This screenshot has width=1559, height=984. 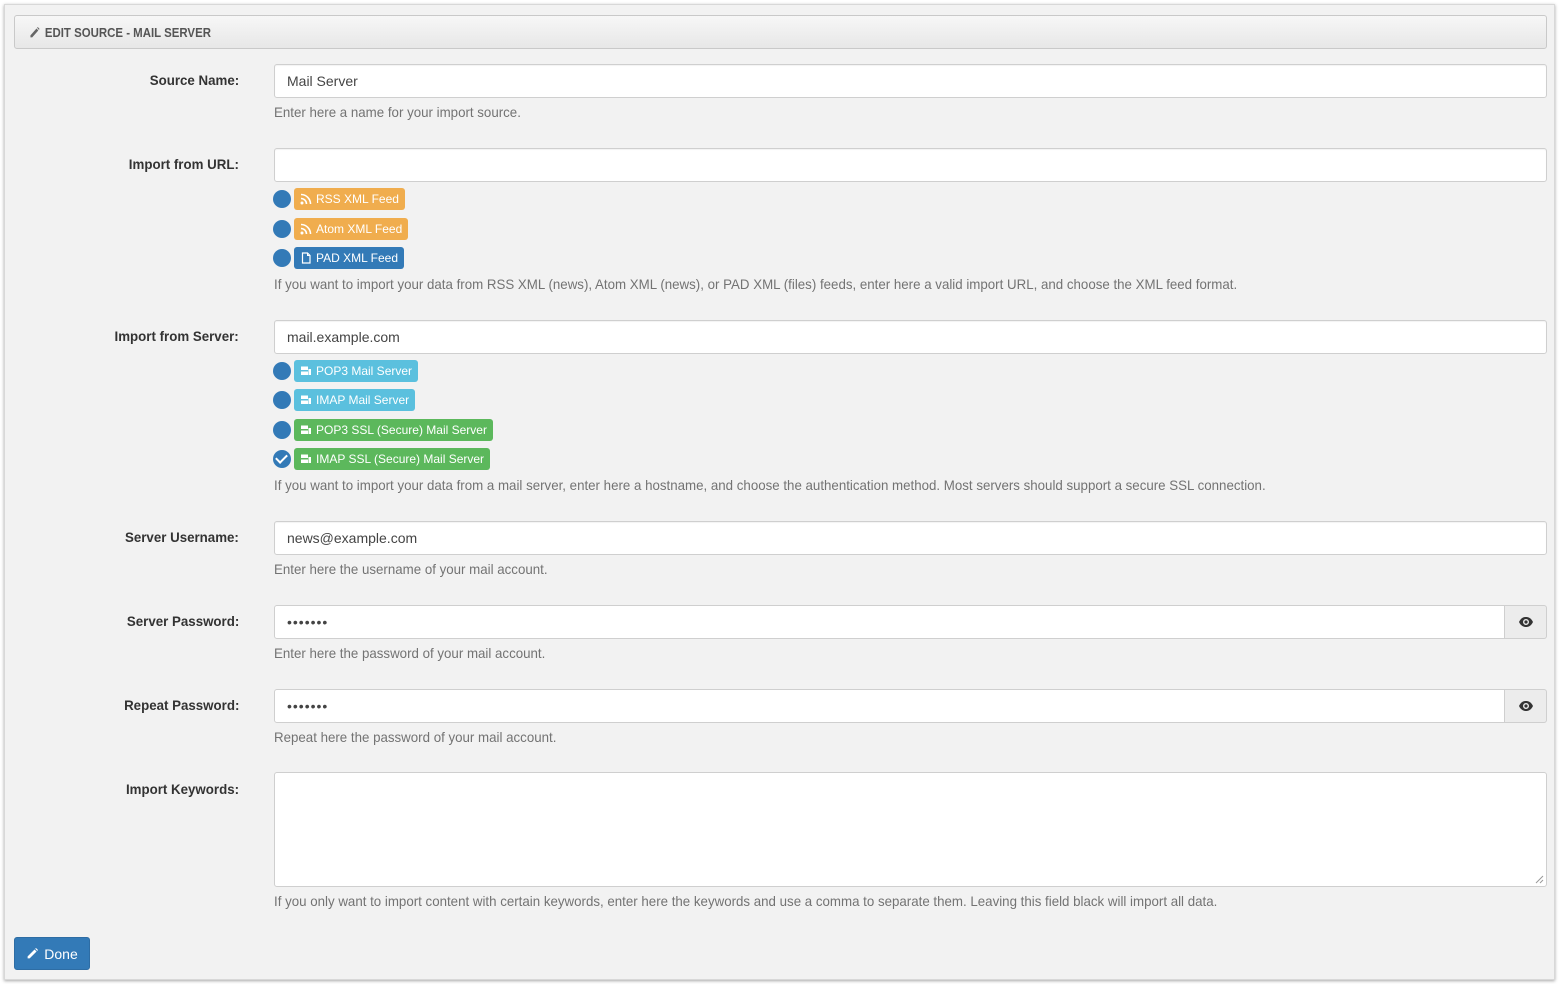 I want to click on pop3-ssl-label: POP3 SSL (Secure) Mail Server, so click(x=401, y=430).